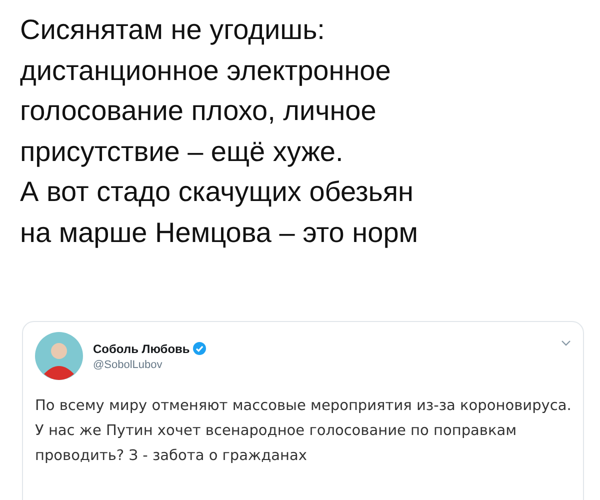 Image resolution: width=600 pixels, height=500 pixels. What do you see at coordinates (217, 192) in the screenshot?
I see `caption-line: А вот стадо скачущих обезьян` at bounding box center [217, 192].